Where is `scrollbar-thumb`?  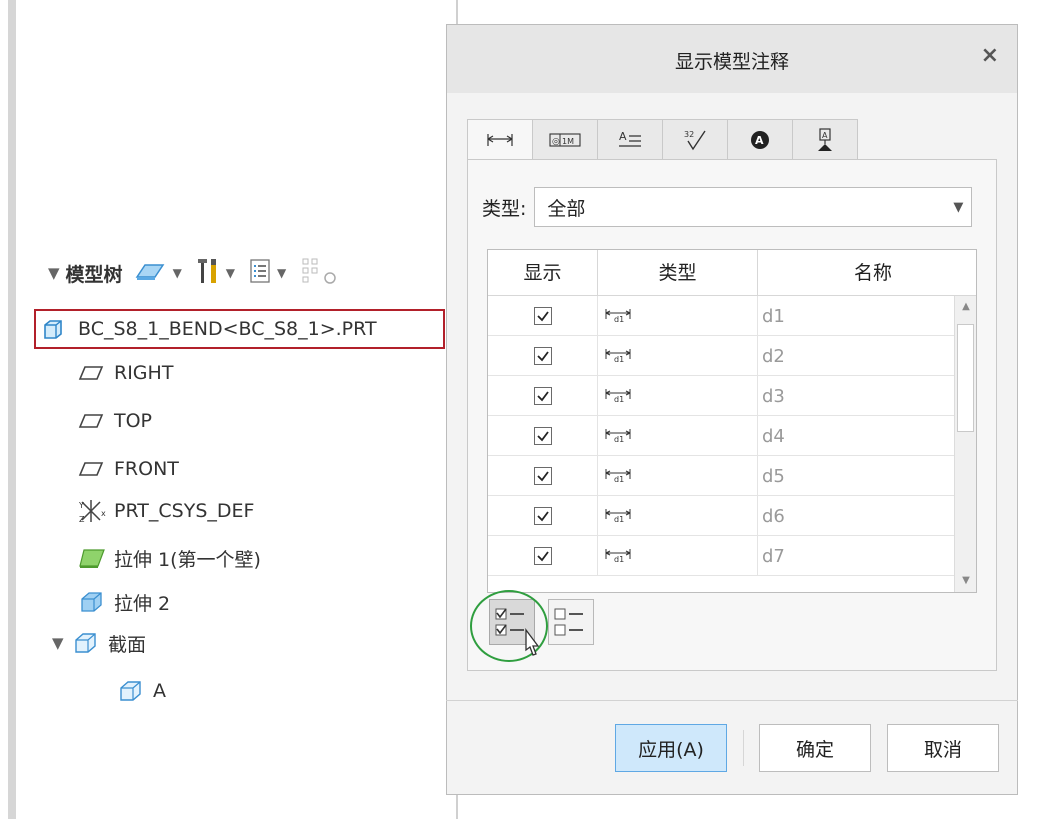 scrollbar-thumb is located at coordinates (965, 378).